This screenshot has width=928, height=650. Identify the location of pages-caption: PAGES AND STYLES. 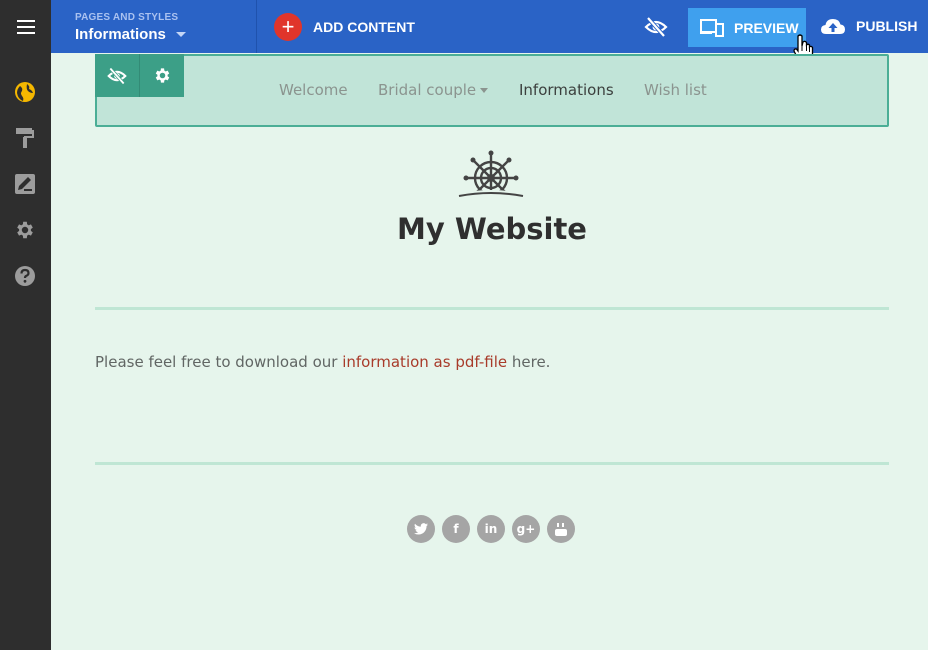
(127, 17).